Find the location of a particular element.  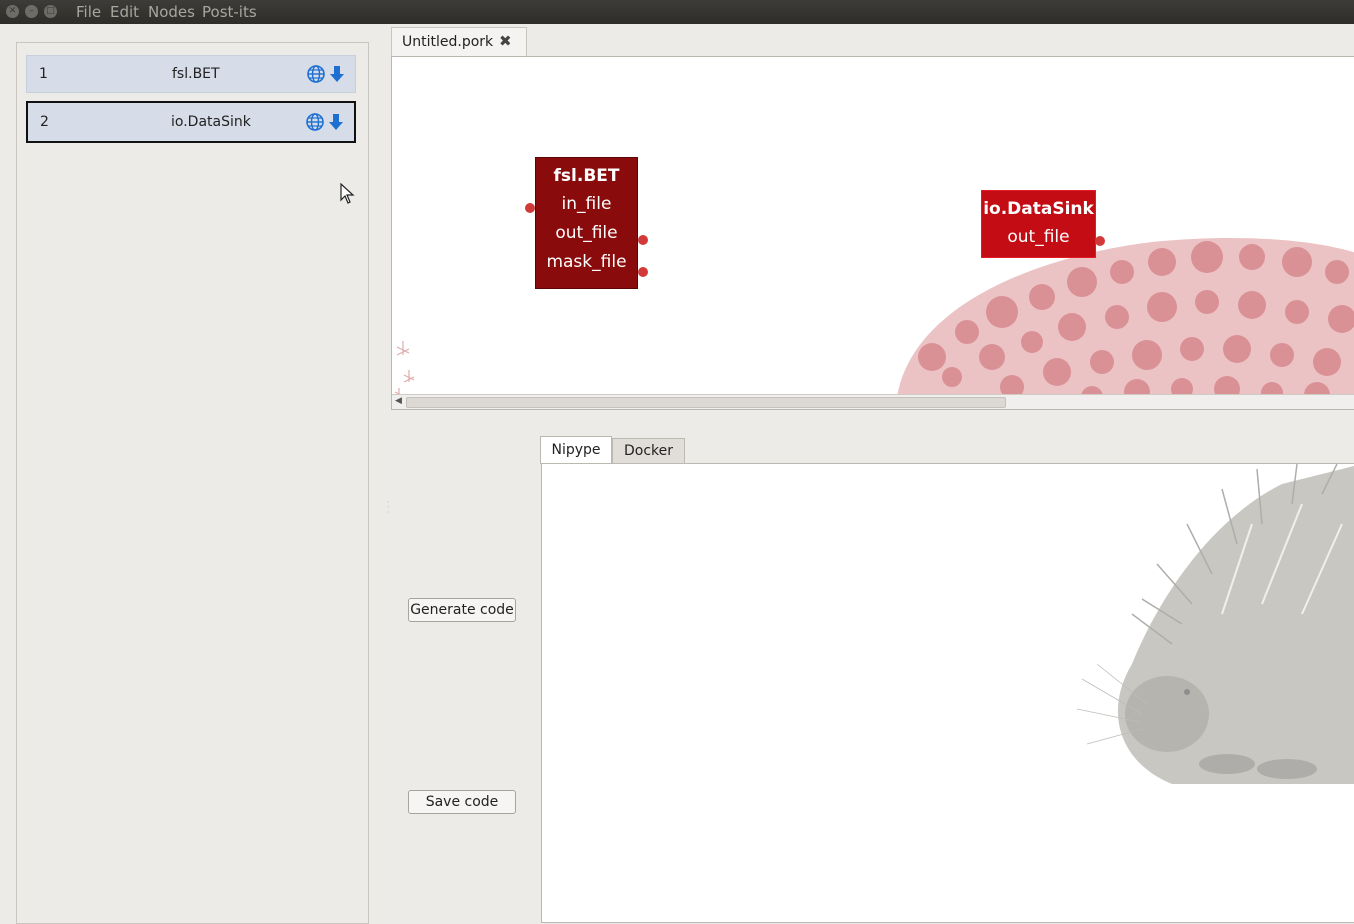

menu-postits: Post-its is located at coordinates (229, 12).